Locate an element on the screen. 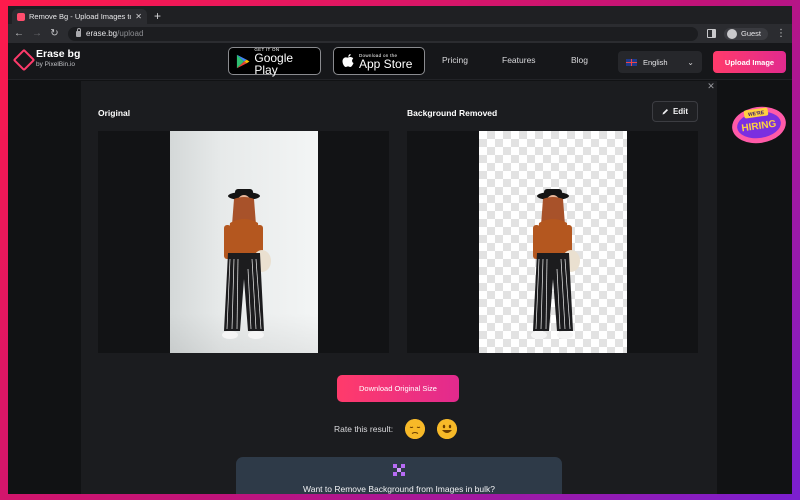 The height and width of the screenshot is (500, 800). app-store-button: Download on the App Store is located at coordinates (379, 61).